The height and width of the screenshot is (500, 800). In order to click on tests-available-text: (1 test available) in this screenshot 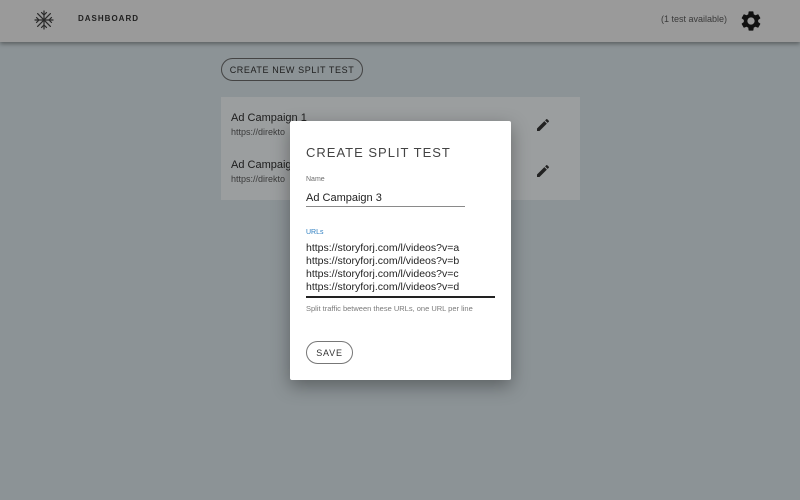, I will do `click(694, 19)`.